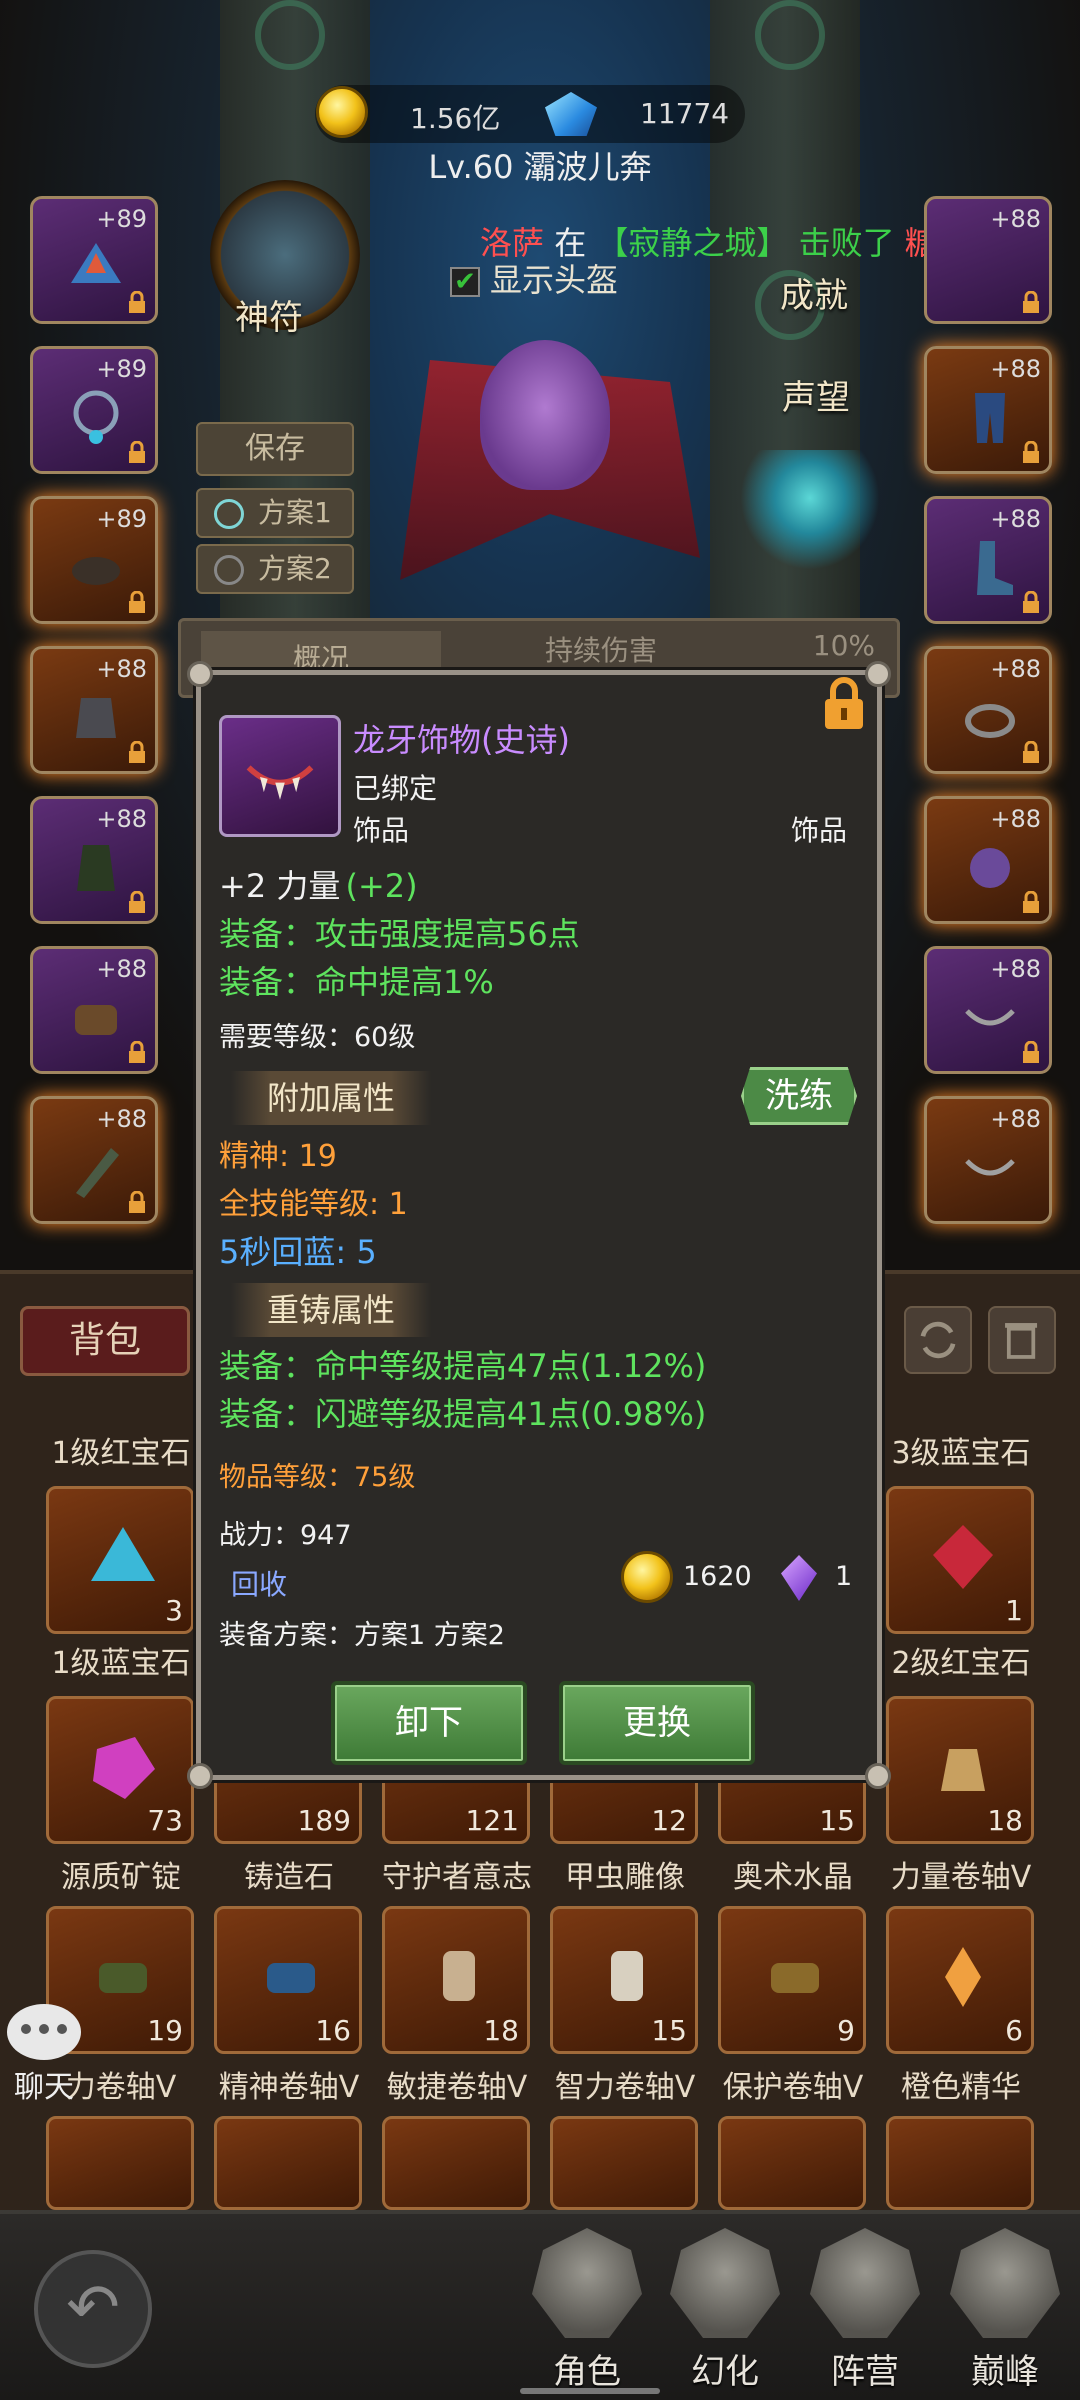  Describe the element at coordinates (105, 1341) in the screenshot. I see `bag-tab: 背包` at that location.